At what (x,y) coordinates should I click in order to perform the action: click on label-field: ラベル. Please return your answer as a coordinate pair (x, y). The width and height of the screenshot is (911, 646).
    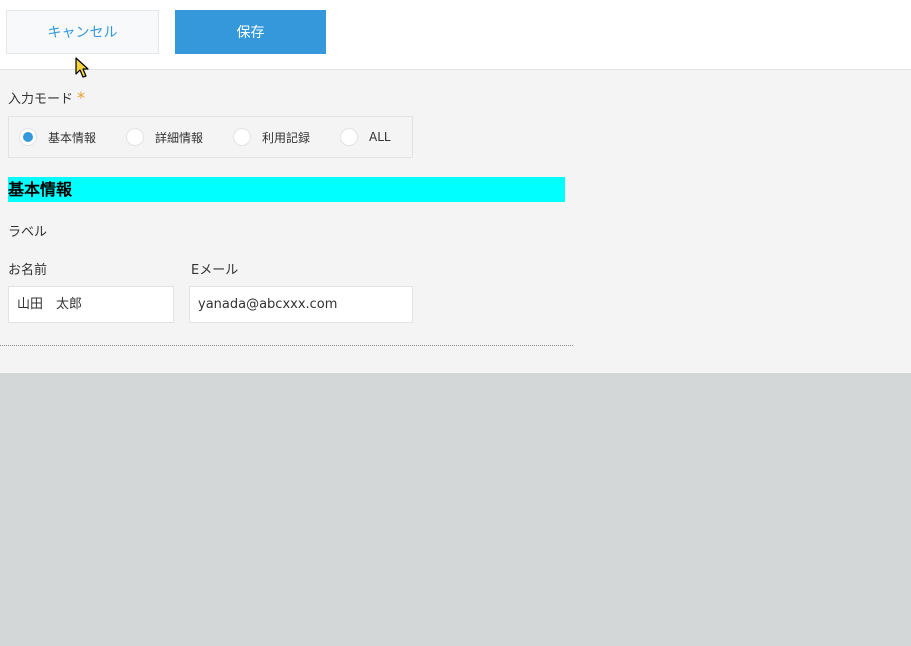
    Looking at the image, I should click on (28, 232).